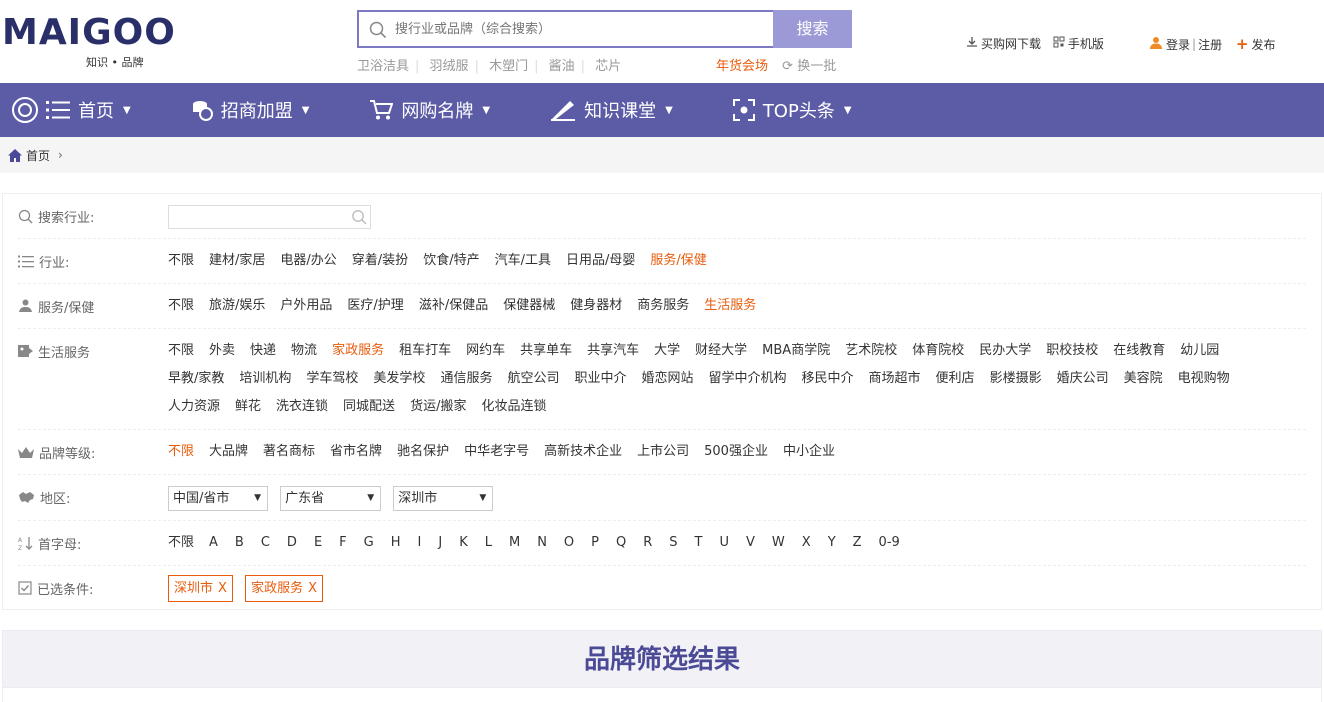 The image size is (1324, 702). What do you see at coordinates (529, 305) in the screenshot?
I see `filter-option: 保健器械` at bounding box center [529, 305].